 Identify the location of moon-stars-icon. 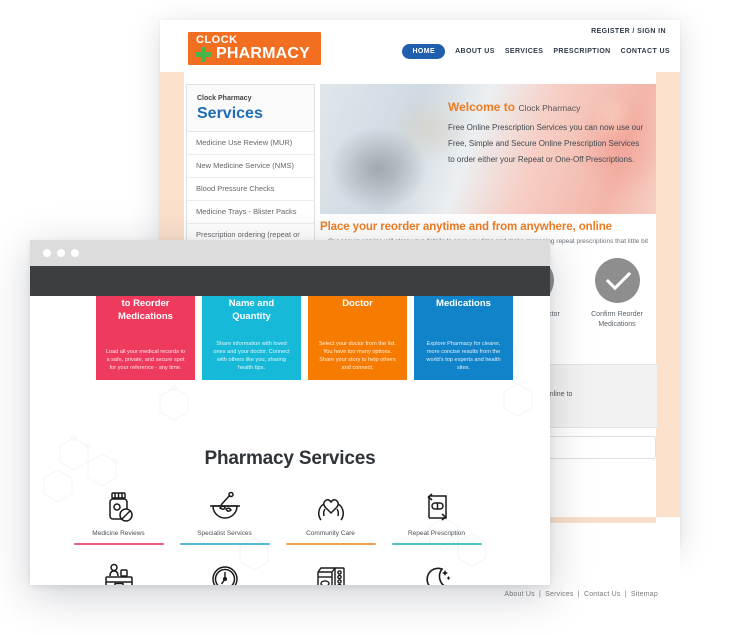
(436, 572).